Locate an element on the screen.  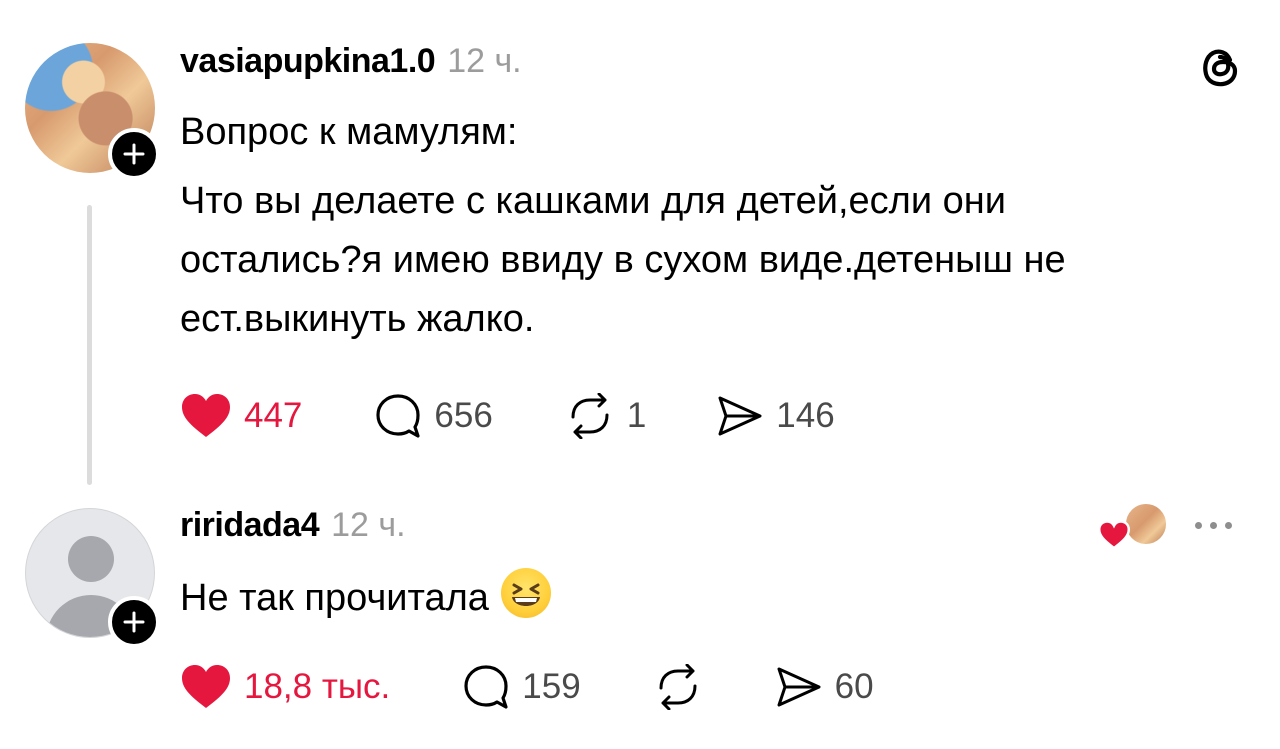
author-avatar-mini is located at coordinates (1146, 524).